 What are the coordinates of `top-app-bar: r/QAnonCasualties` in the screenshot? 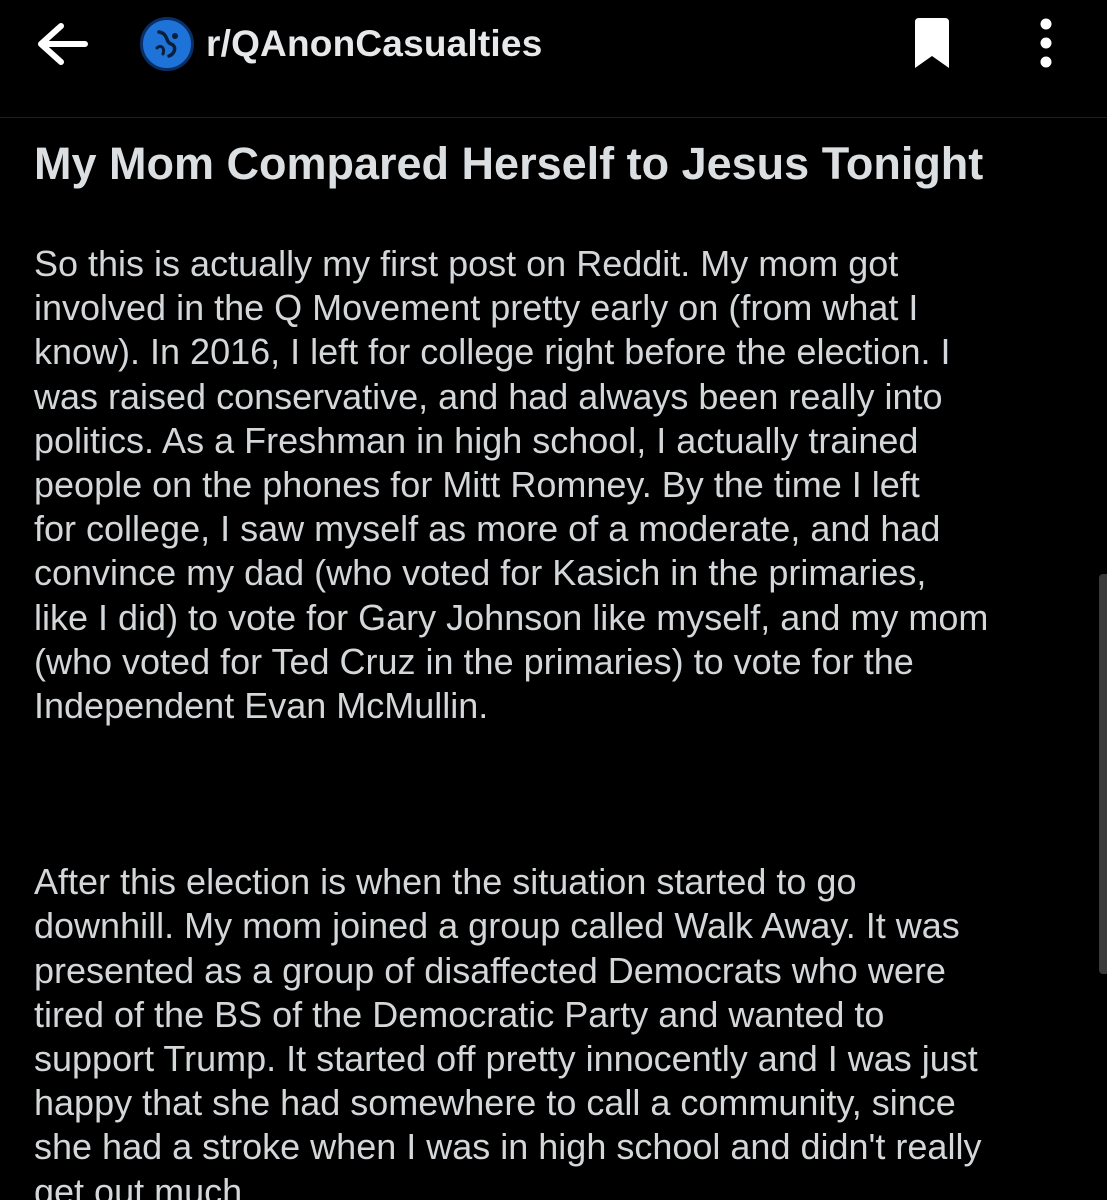 It's located at (553, 59).